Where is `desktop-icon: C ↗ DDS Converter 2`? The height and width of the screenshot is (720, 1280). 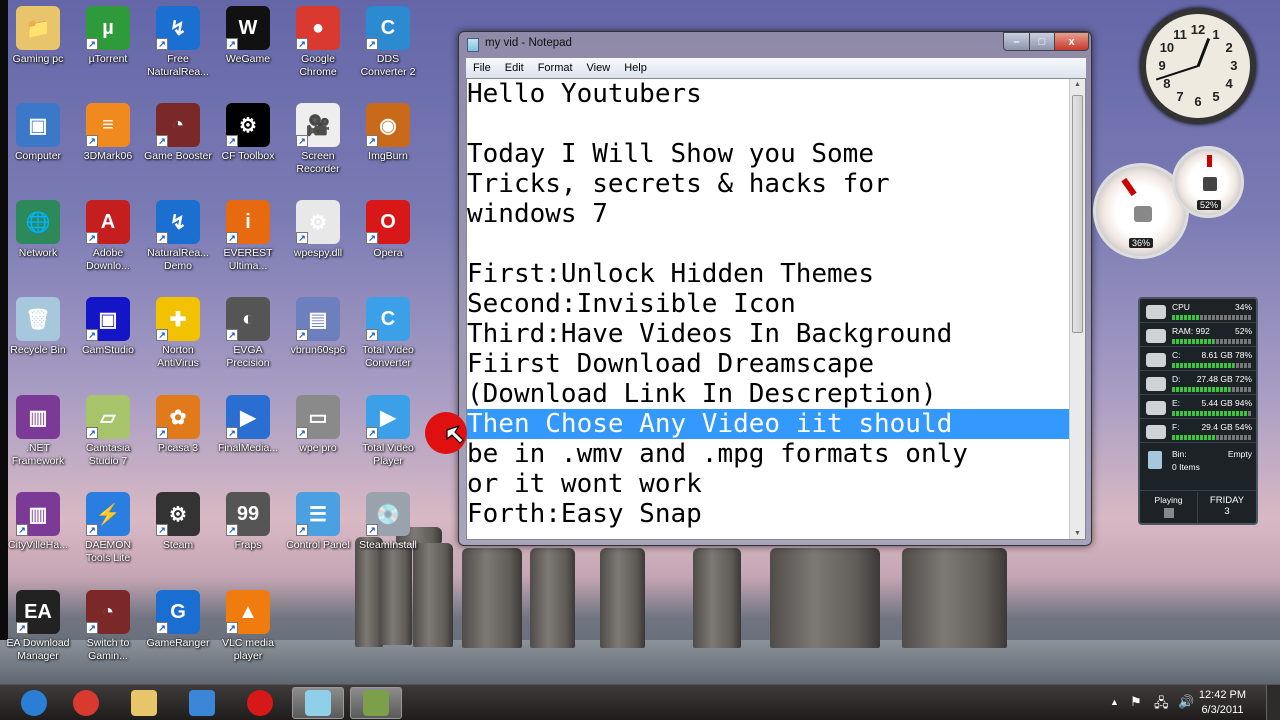 desktop-icon: C ↗ DDS Converter 2 is located at coordinates (388, 42).